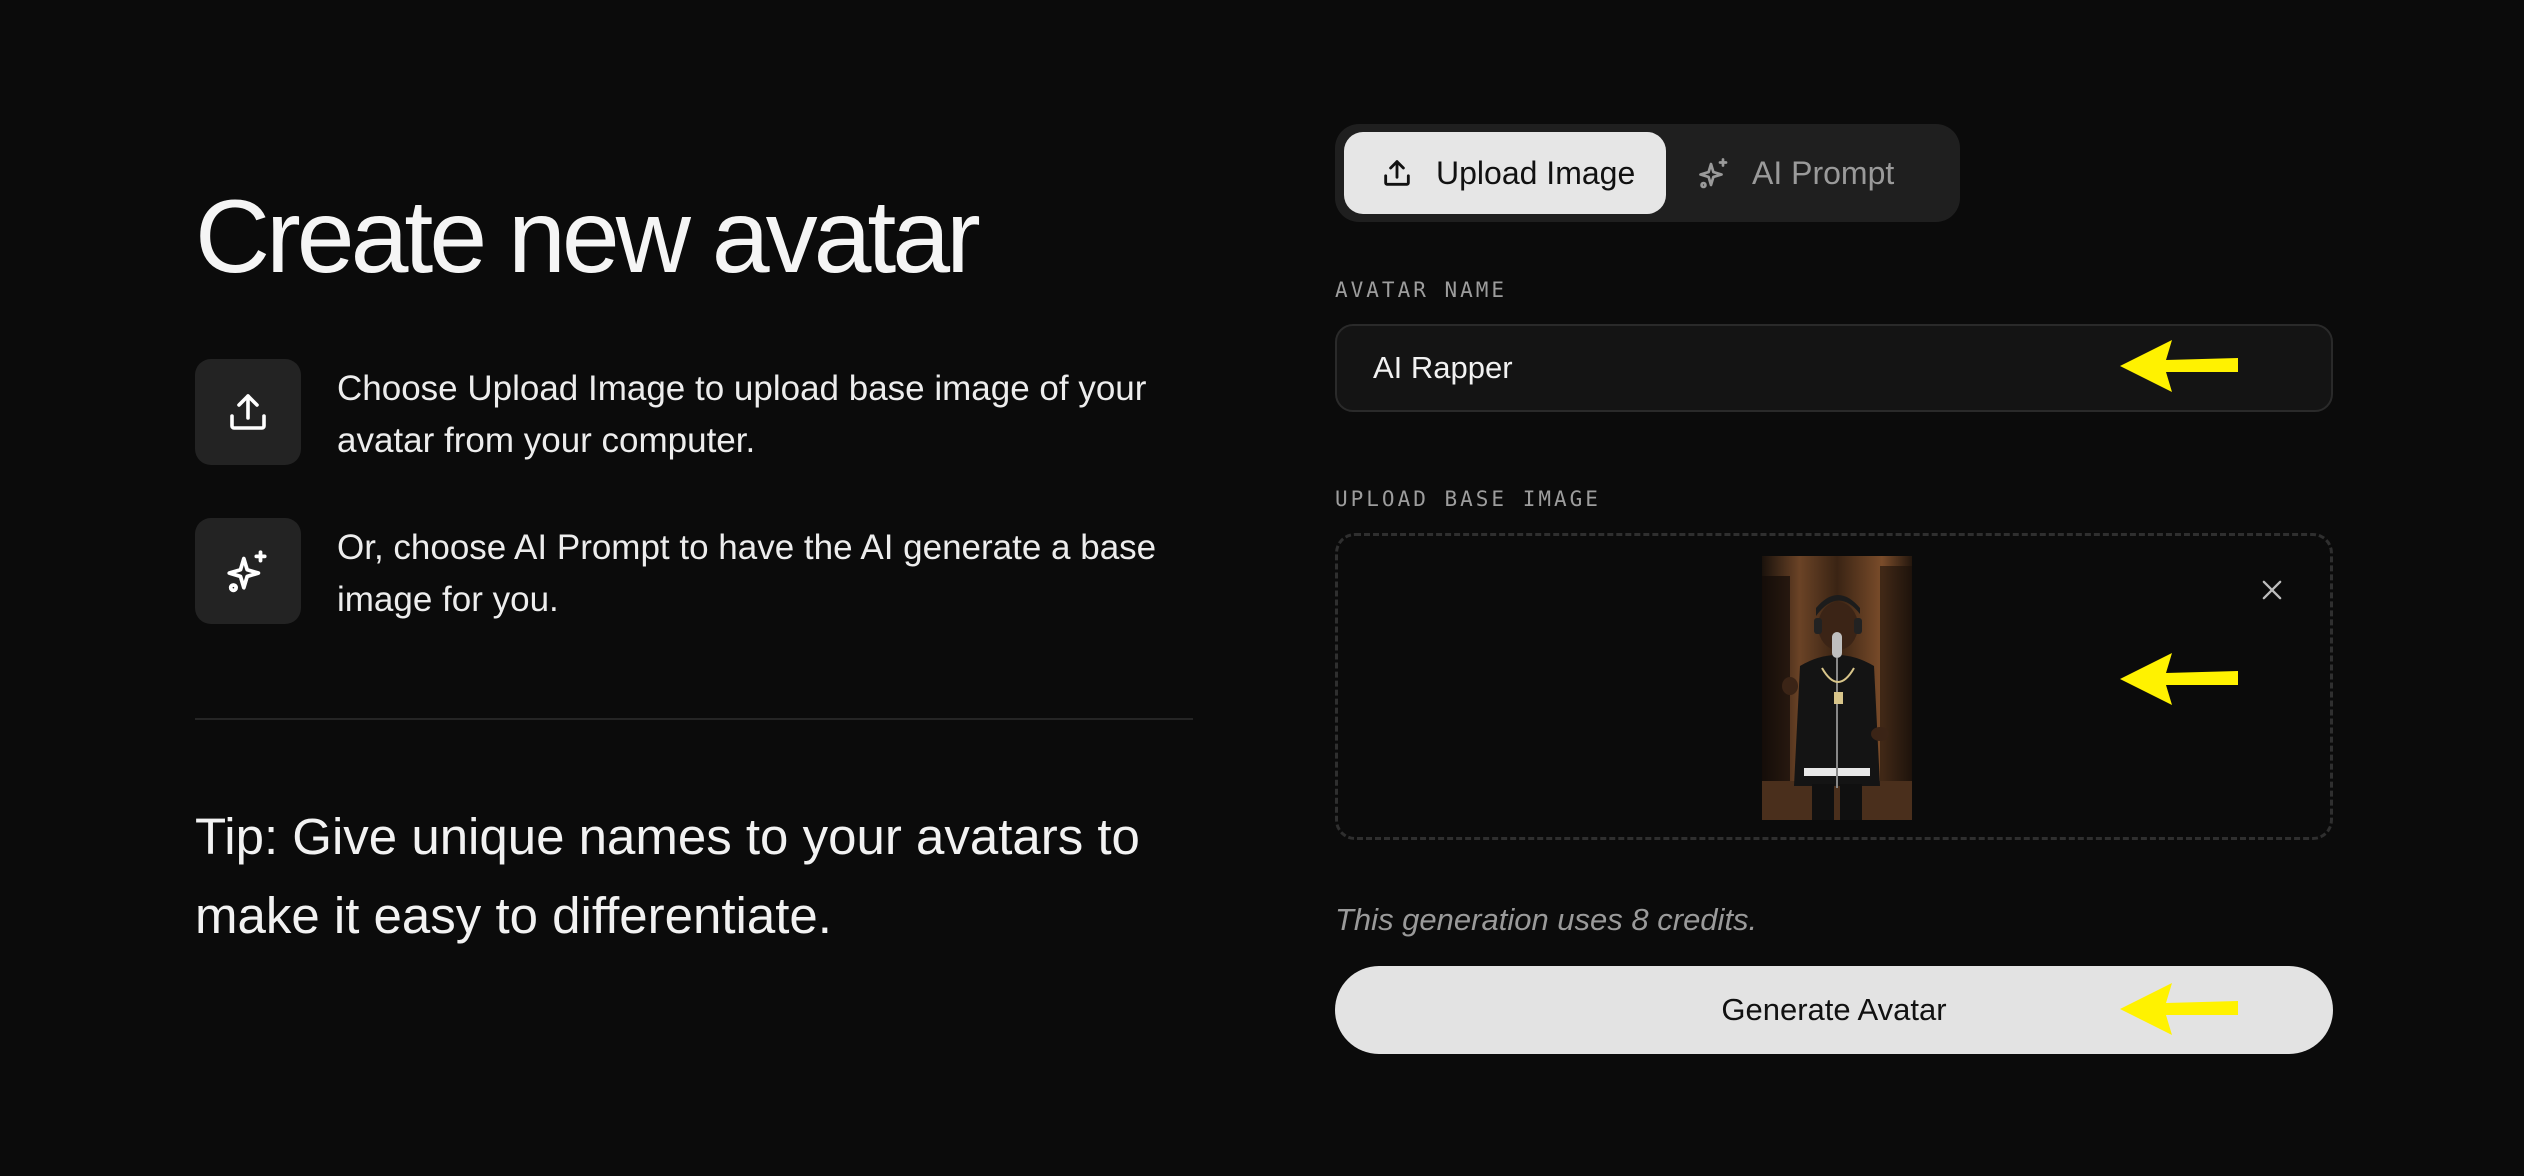  I want to click on credits-note: This generation uses 8 credits., so click(1546, 919).